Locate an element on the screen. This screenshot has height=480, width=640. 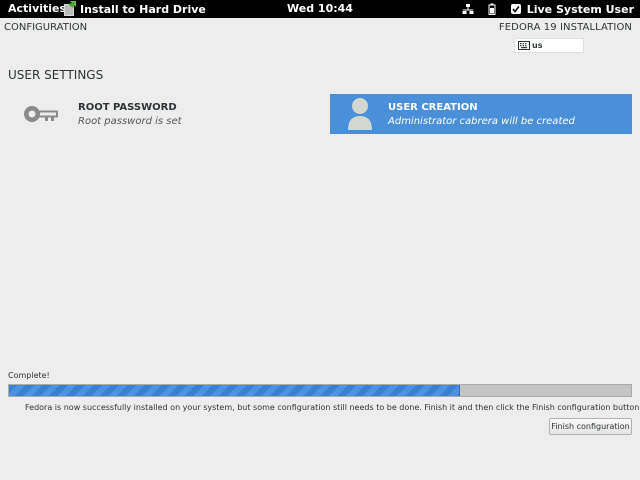
clock: Wed 10:44 is located at coordinates (320, 8).